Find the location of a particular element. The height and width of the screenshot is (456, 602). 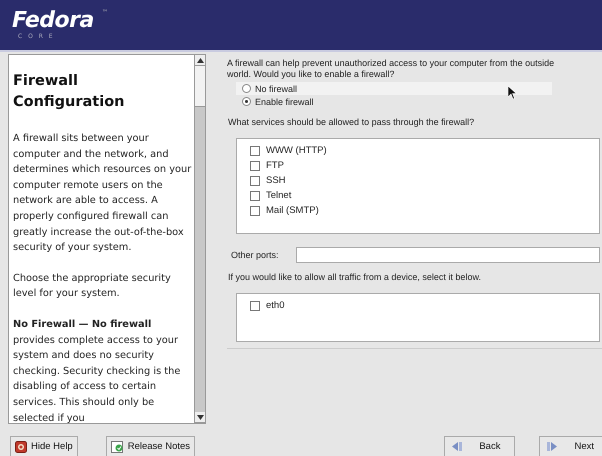

release-notes-button: Release Notes is located at coordinates (151, 446).